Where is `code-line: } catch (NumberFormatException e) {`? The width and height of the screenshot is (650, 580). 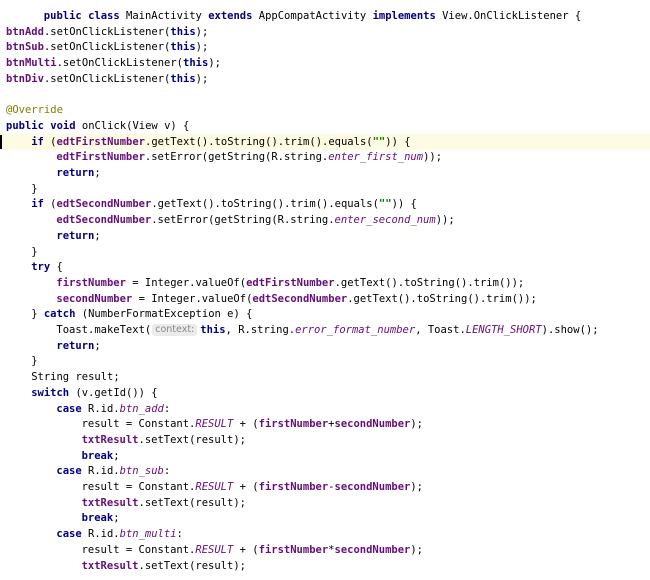
code-line: } catch (NumberFormatException e) { is located at coordinates (325, 314).